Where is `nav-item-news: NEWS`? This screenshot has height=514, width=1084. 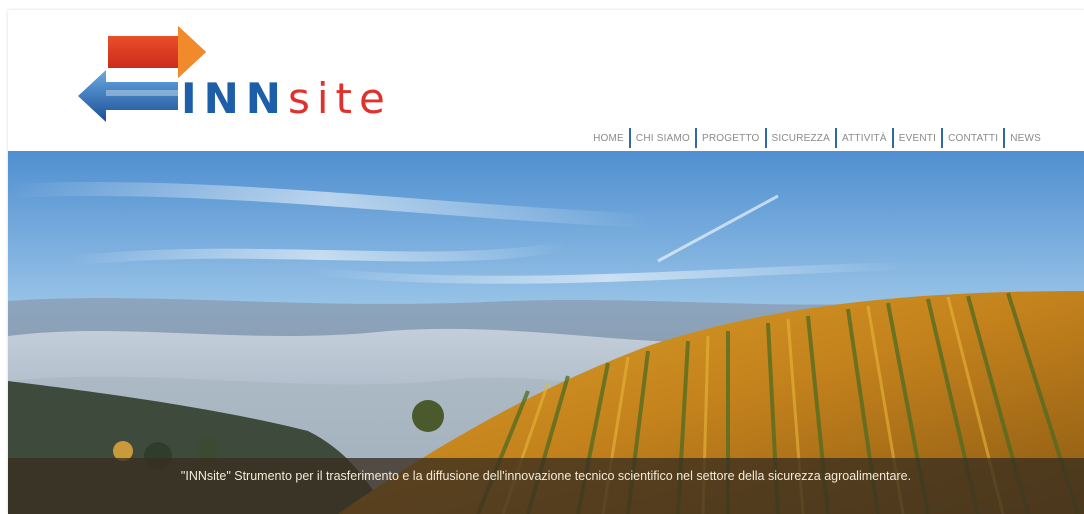 nav-item-news: NEWS is located at coordinates (1025, 138).